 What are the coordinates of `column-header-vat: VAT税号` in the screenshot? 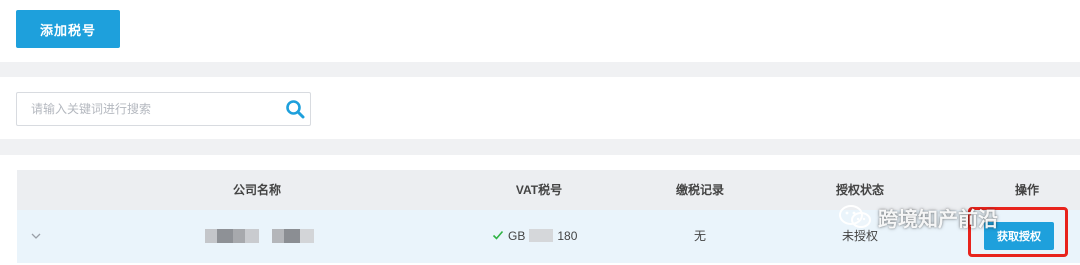 It's located at (539, 190).